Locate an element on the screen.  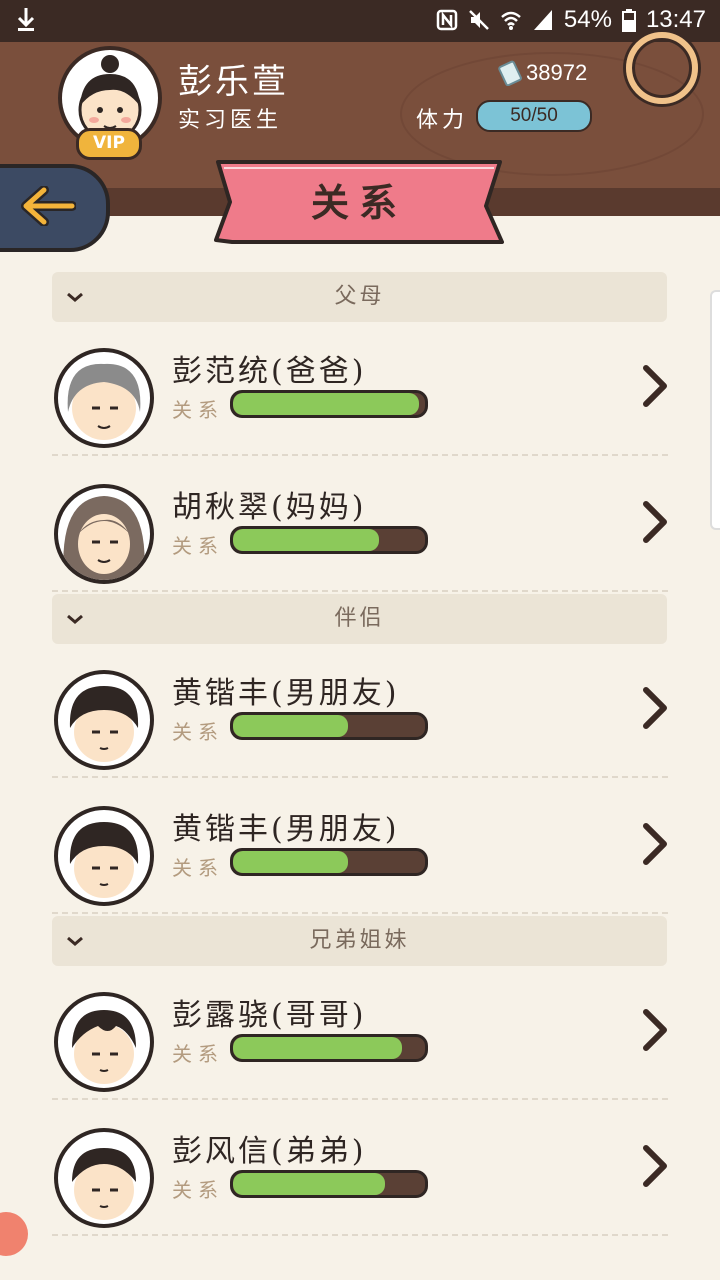
page-title: 关系 is located at coordinates (358, 202).